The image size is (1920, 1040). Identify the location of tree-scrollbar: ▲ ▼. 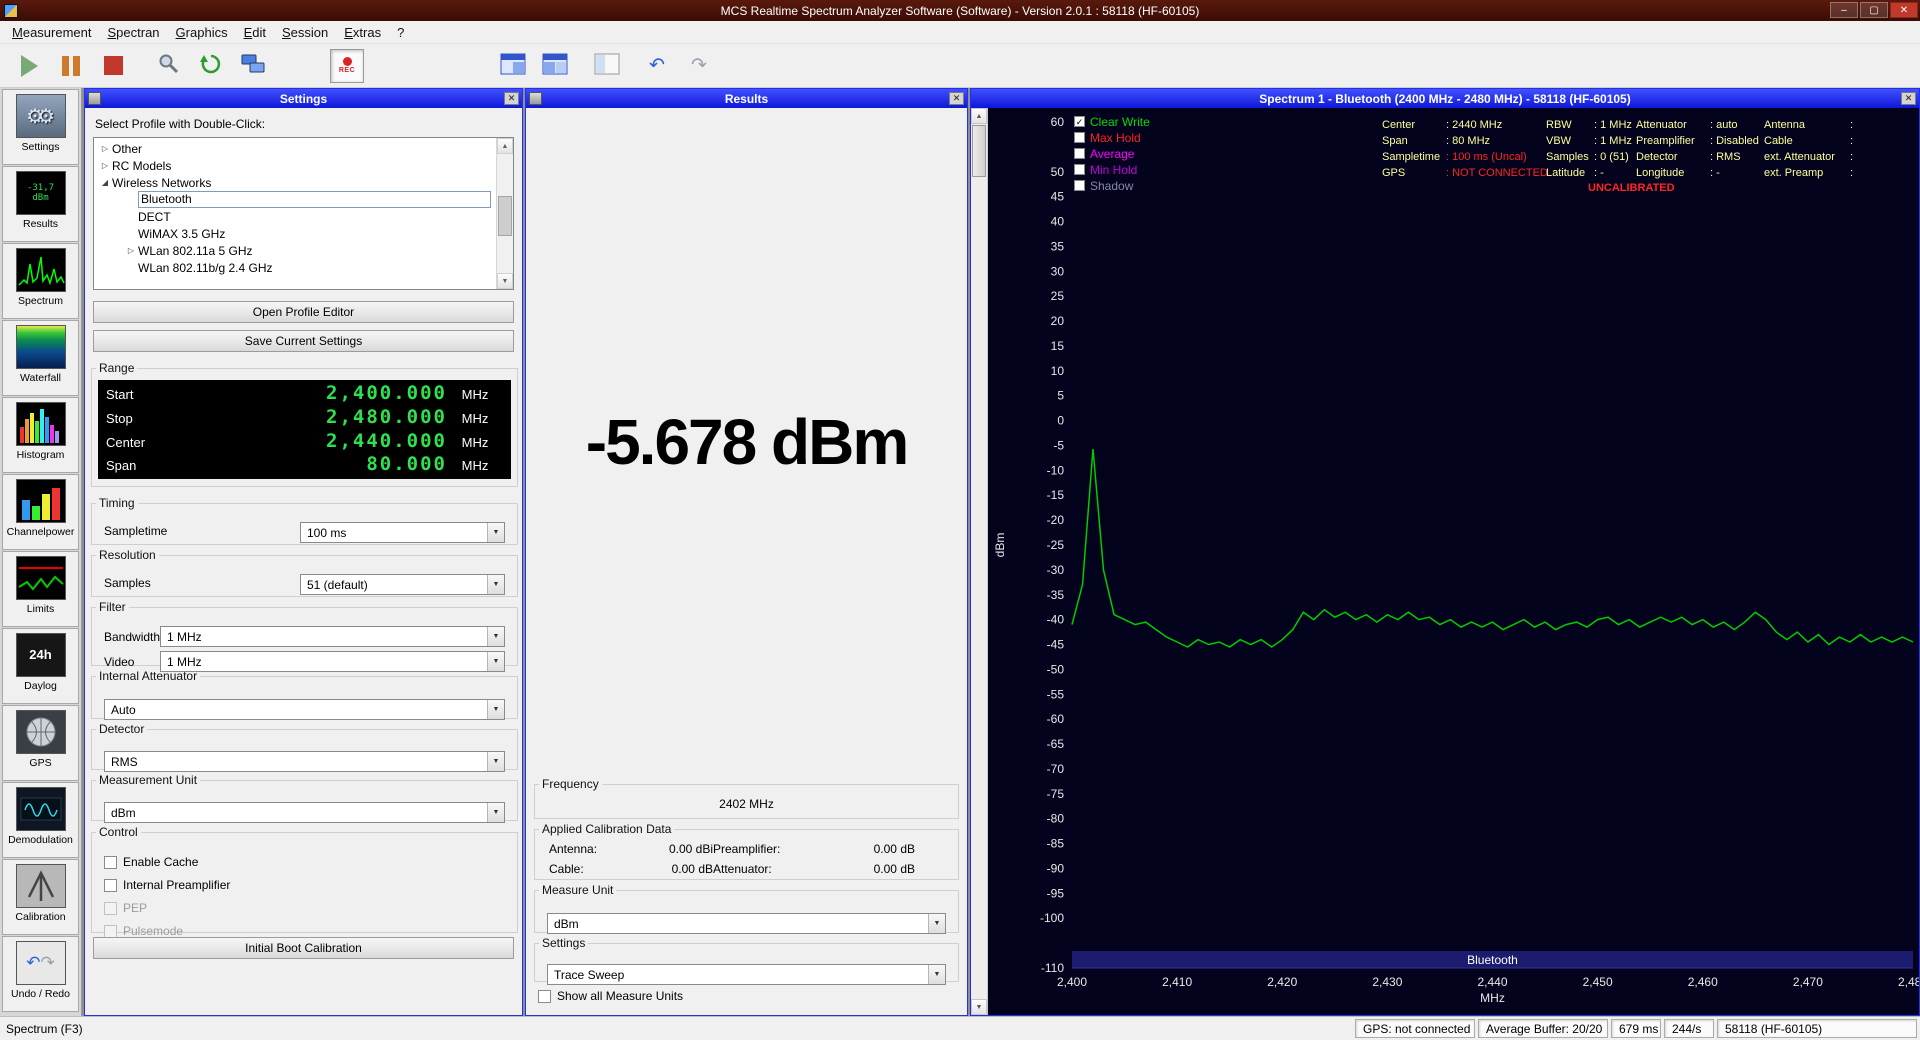
(504, 213).